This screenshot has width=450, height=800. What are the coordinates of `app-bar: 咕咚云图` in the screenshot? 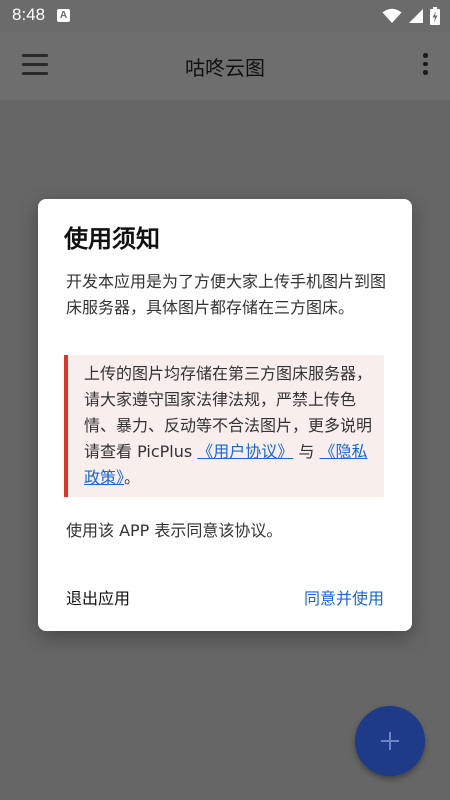 It's located at (225, 66).